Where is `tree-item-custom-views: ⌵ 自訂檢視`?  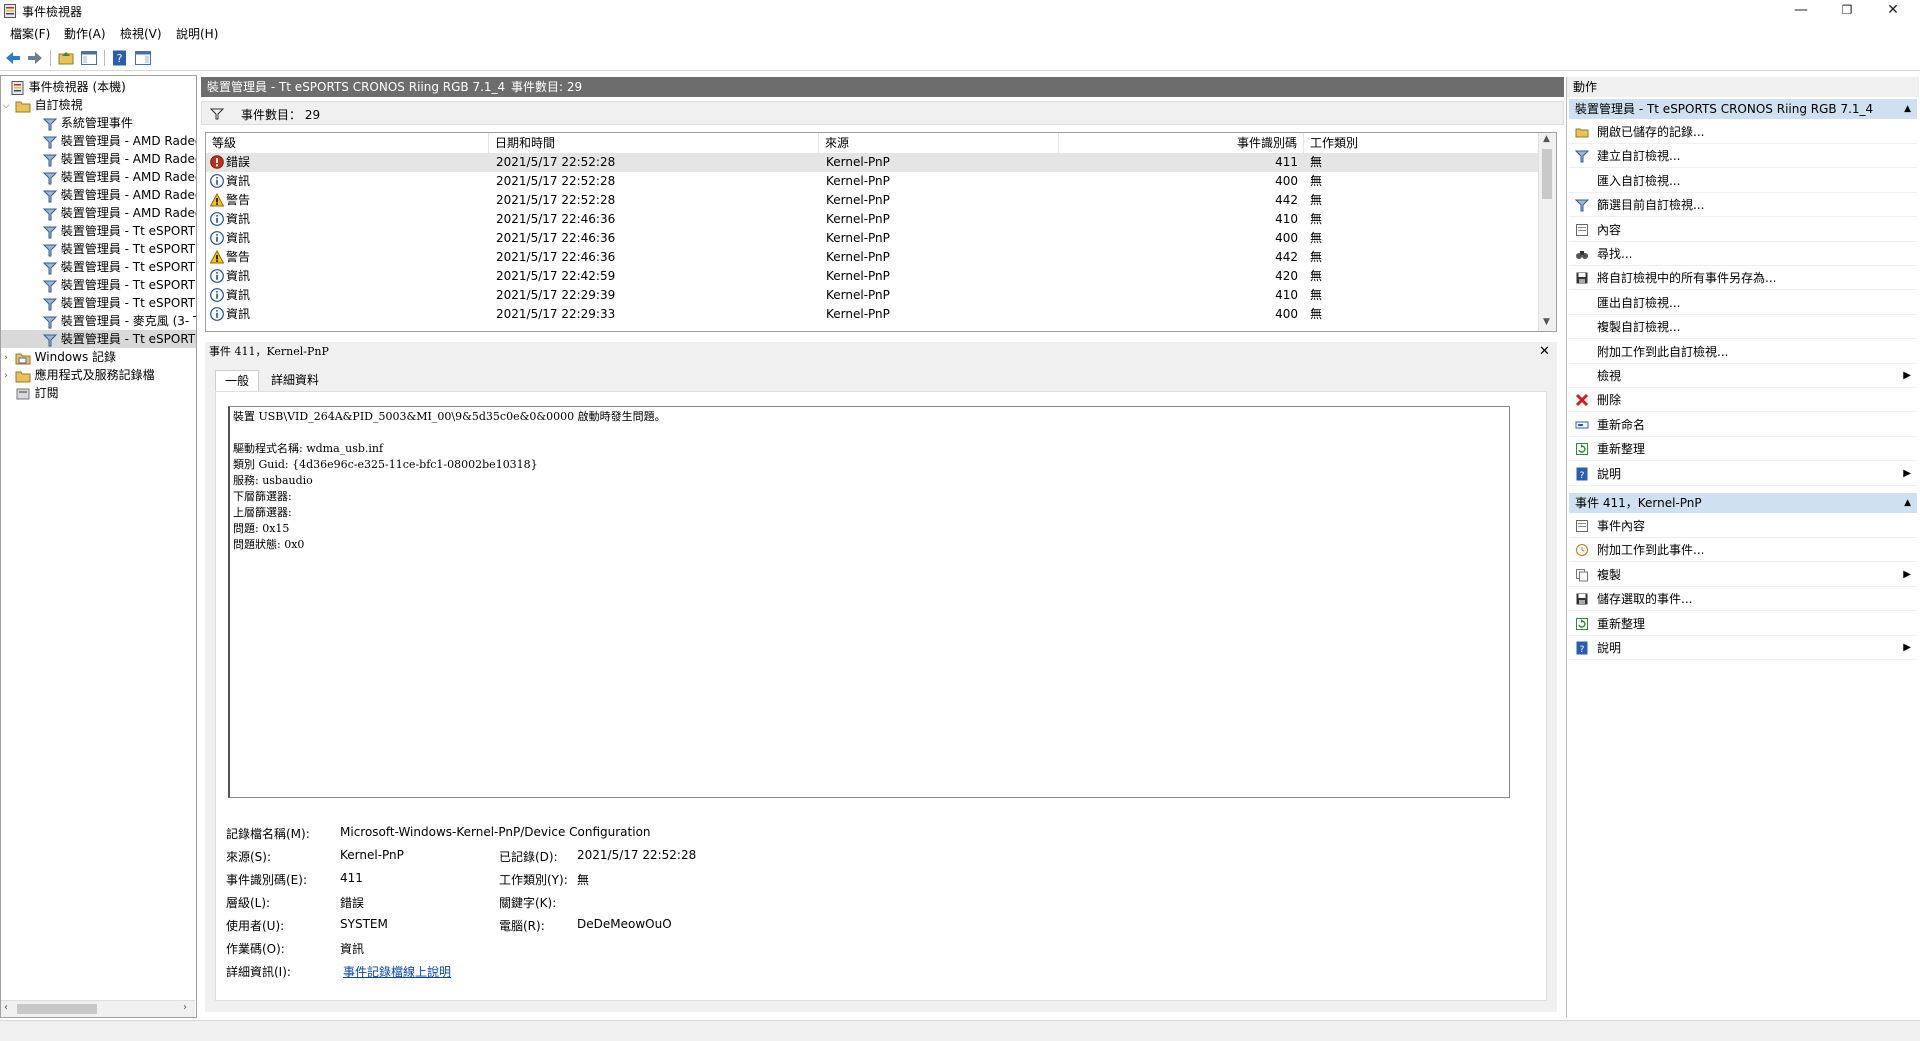
tree-item-custom-views: ⌵ 自訂檢視 is located at coordinates (98, 105).